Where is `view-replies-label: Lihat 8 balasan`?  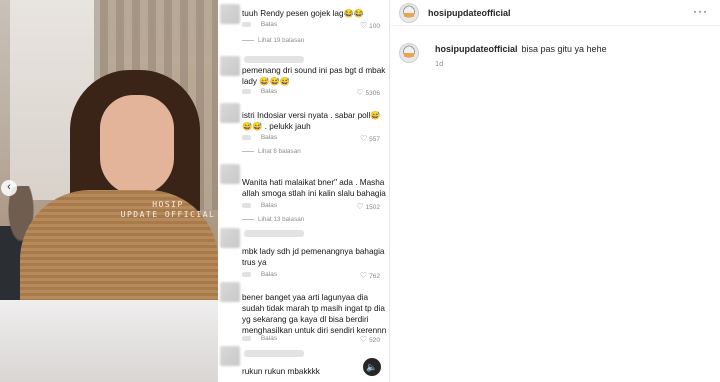
view-replies-label: Lihat 8 balasan is located at coordinates (279, 151).